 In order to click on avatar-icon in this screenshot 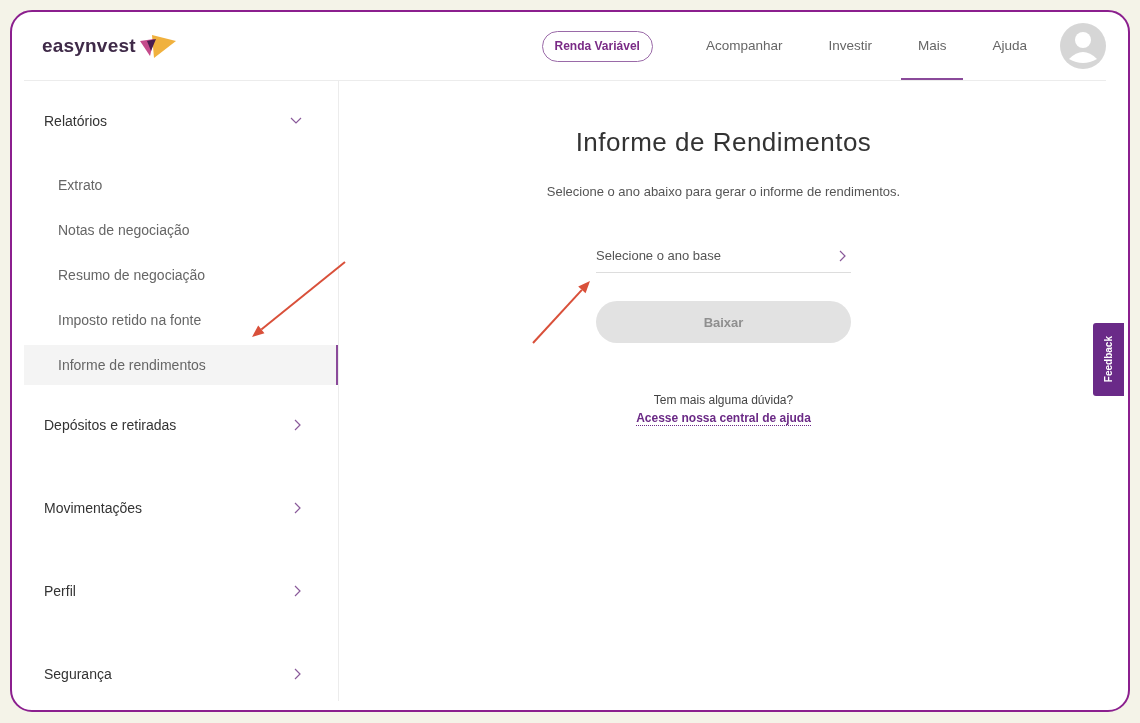, I will do `click(1083, 46)`.